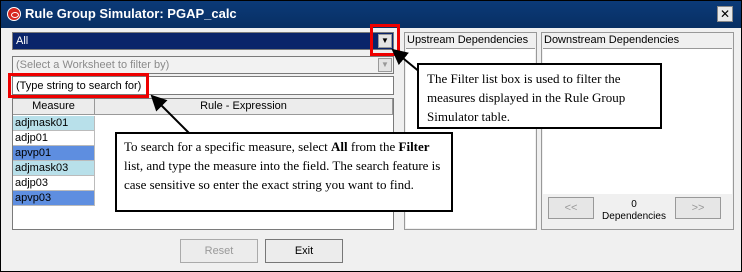 Image resolution: width=742 pixels, height=272 pixels. What do you see at coordinates (339, 146) in the screenshot?
I see `search-callout-bold-all: All` at bounding box center [339, 146].